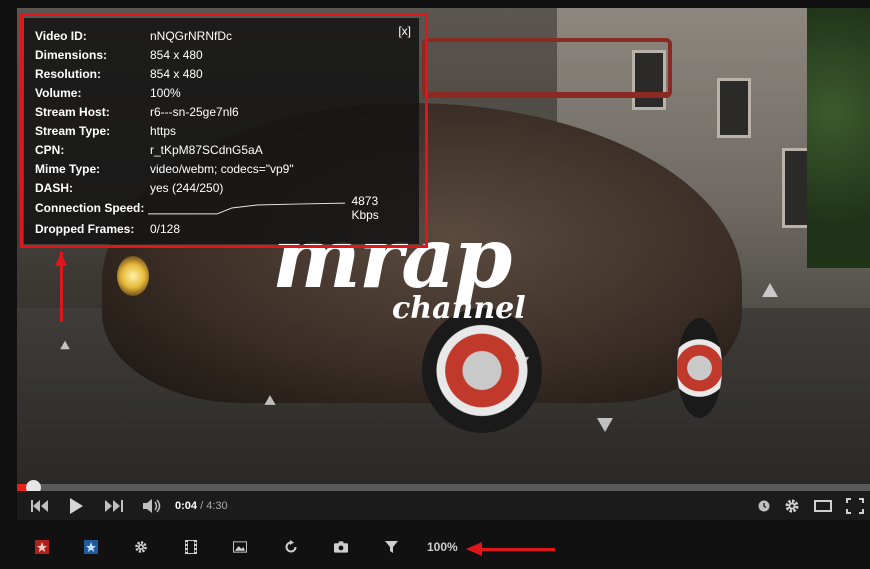 Image resolution: width=870 pixels, height=569 pixels. I want to click on car-front-wheel, so click(482, 370).